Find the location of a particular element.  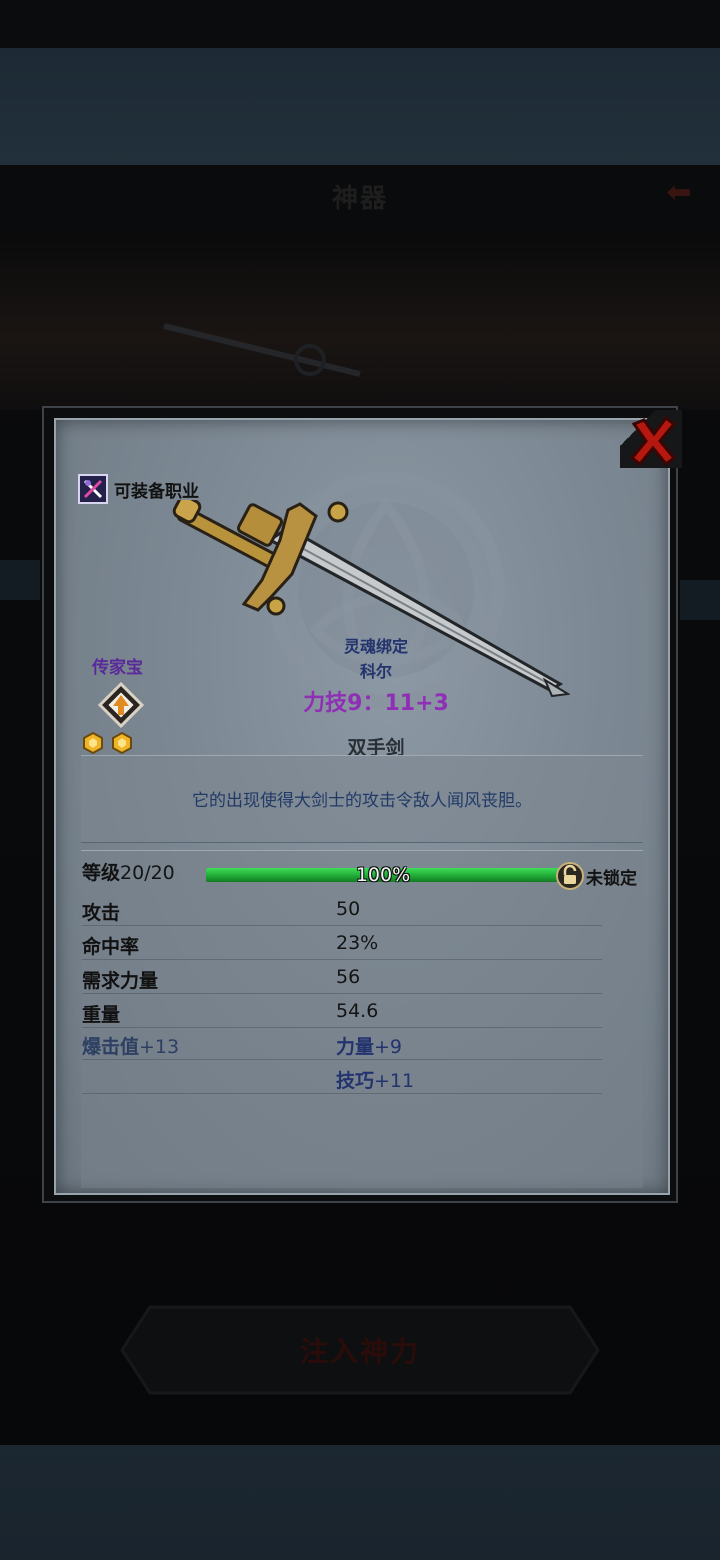

background-title: 神器 is located at coordinates (359, 199).